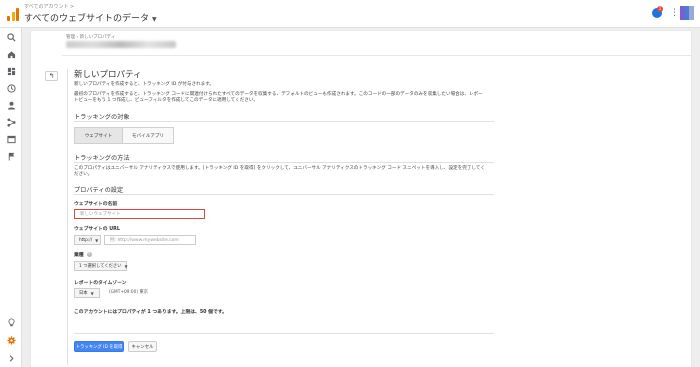 The width and height of the screenshot is (700, 367). I want to click on tracking-target-tabs: ウェブサイト モバイルアプリ, so click(124, 135).